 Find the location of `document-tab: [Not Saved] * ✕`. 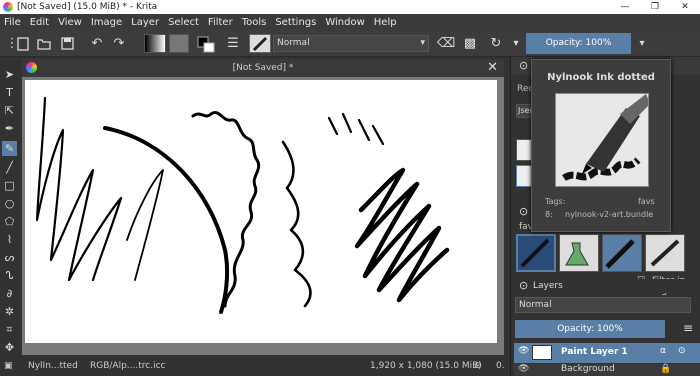

document-tab: [Not Saved] * ✕ is located at coordinates (263, 68).